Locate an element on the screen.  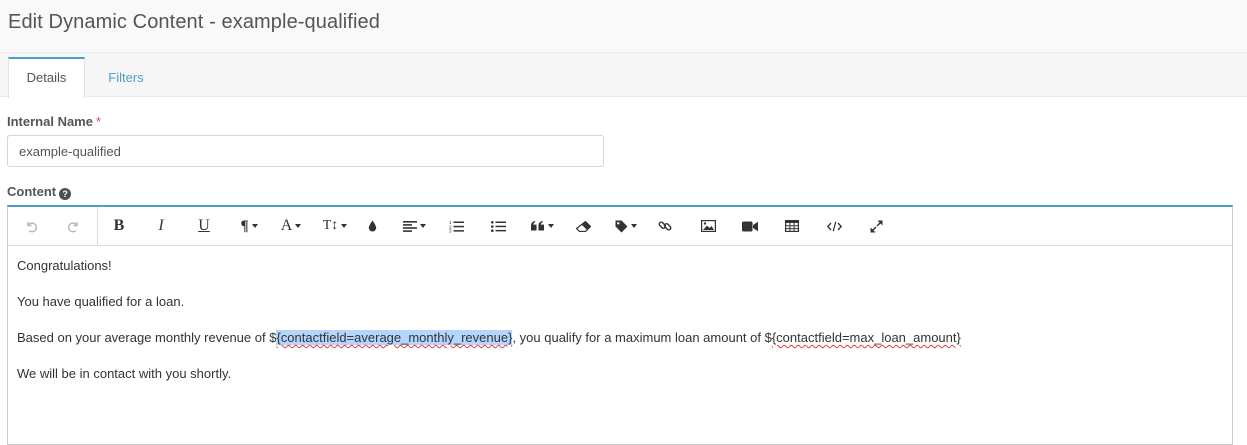
italic-button: I is located at coordinates (161, 226).